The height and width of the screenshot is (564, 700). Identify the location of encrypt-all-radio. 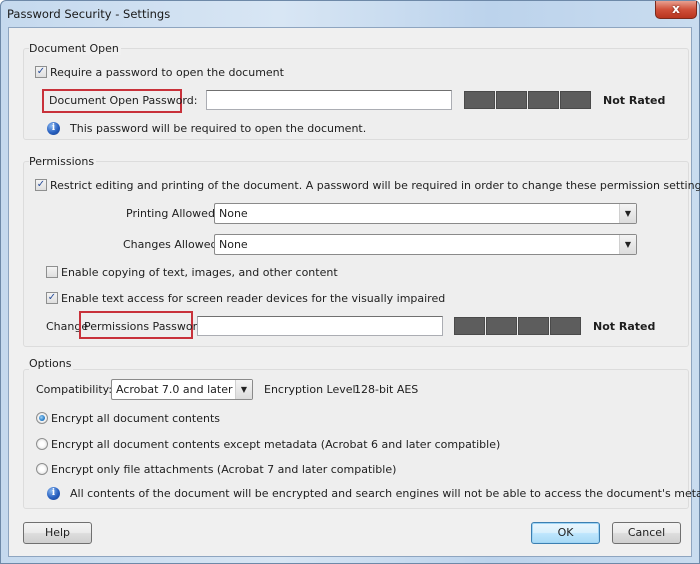
(42, 418).